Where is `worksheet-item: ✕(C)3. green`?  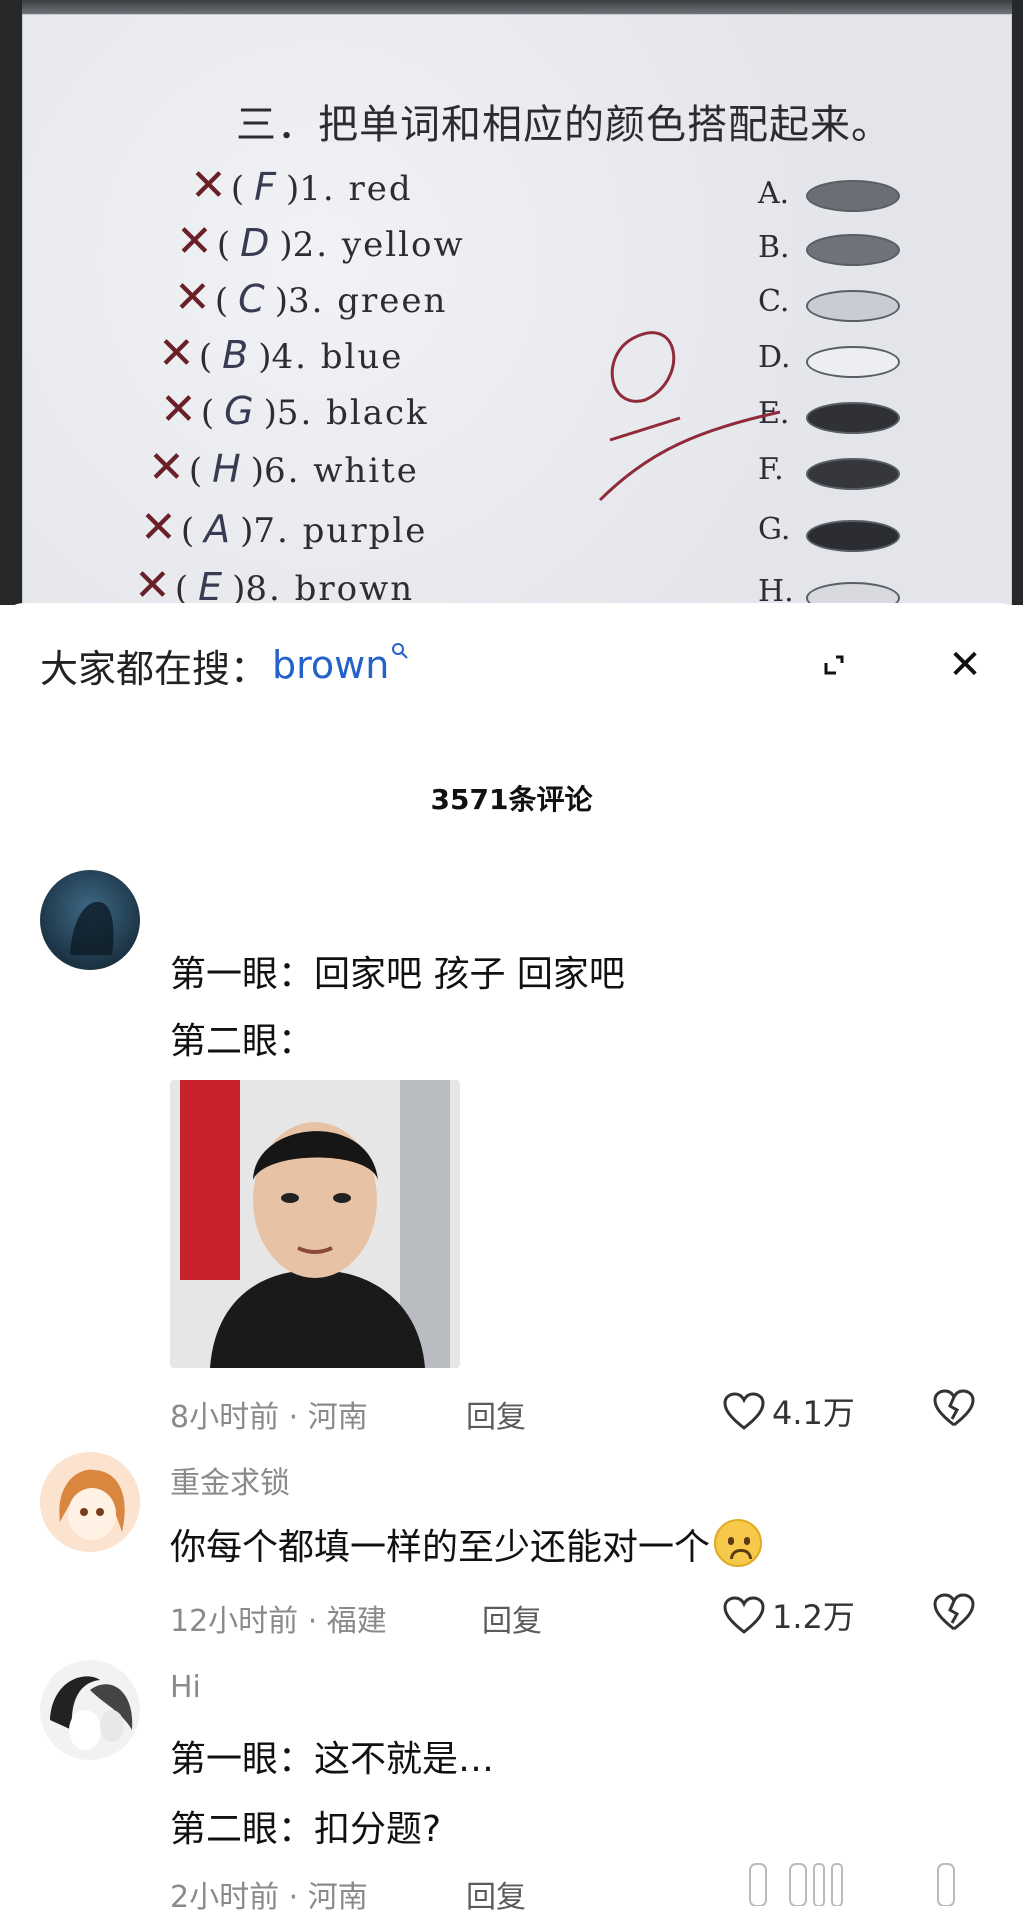
worksheet-item: ✕(C)3. green is located at coordinates (311, 297).